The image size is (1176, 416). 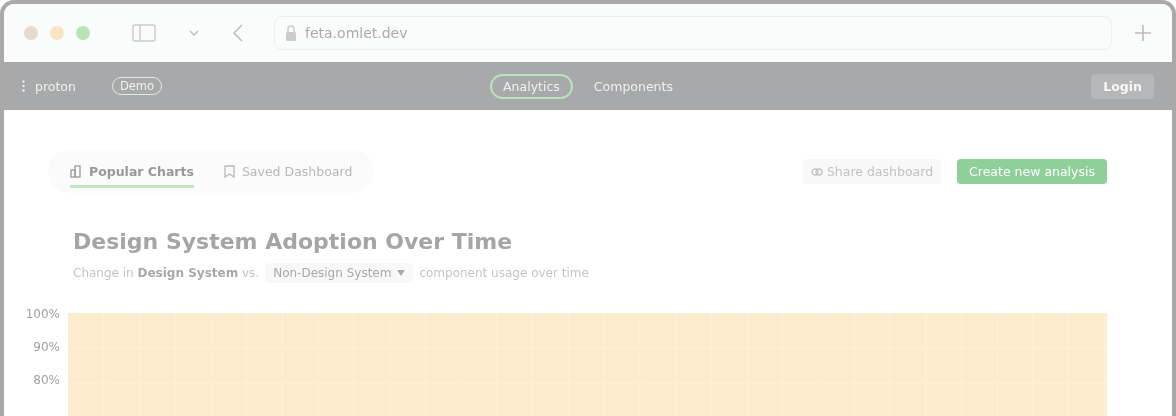 I want to click on chart-icon, so click(x=76, y=171).